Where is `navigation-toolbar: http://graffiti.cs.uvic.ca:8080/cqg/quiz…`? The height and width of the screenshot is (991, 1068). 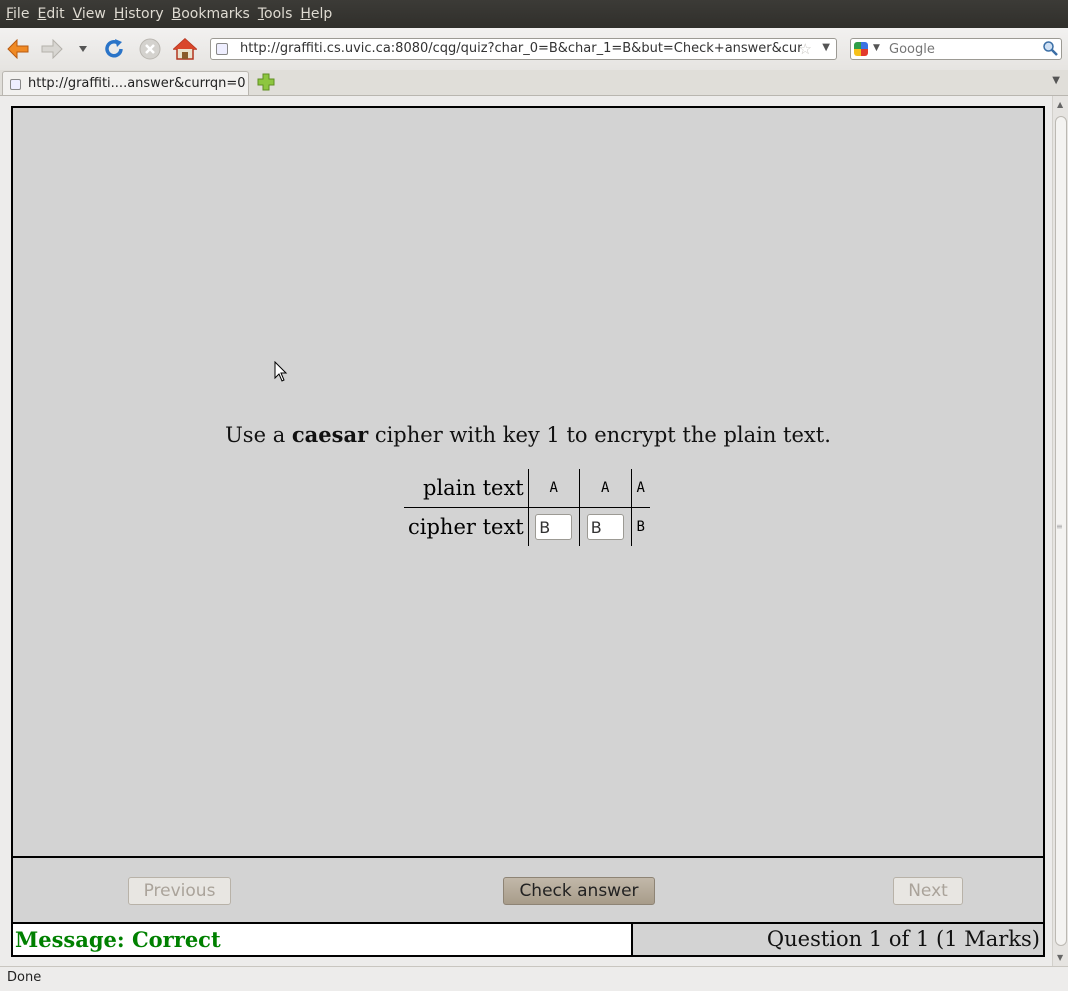
navigation-toolbar: http://graffiti.cs.uvic.ca:8080/cqg/quiz… is located at coordinates (534, 49).